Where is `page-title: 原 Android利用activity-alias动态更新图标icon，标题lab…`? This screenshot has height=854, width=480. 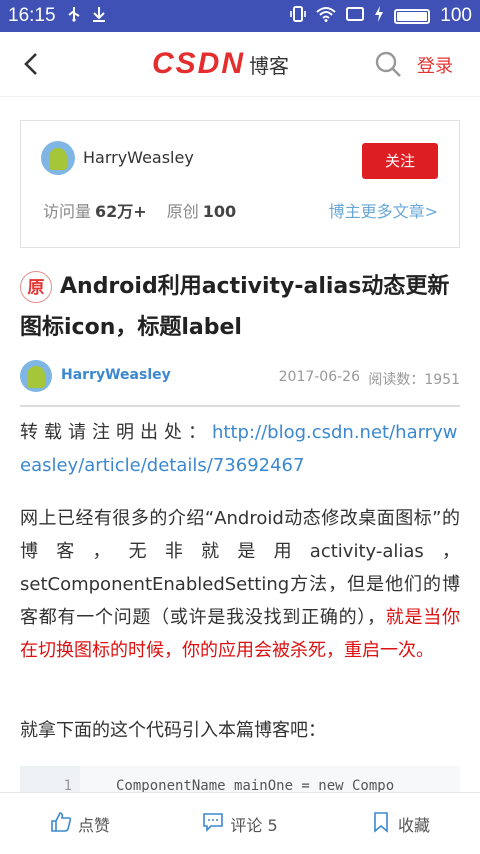
page-title: 原 Android利用activity-alias动态更新图标icon，标题lab… is located at coordinates (234, 305).